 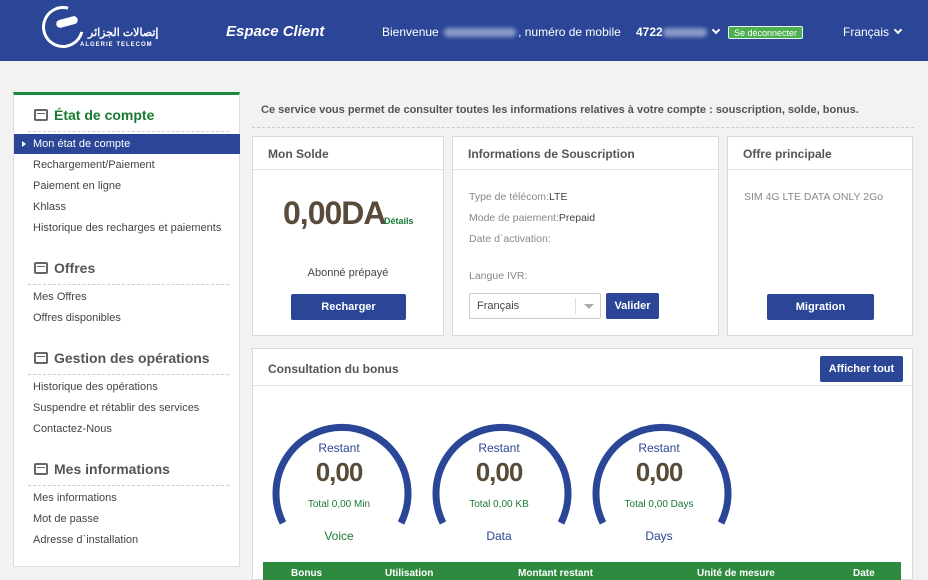 What do you see at coordinates (480, 33) in the screenshot?
I see `redacted-username` at bounding box center [480, 33].